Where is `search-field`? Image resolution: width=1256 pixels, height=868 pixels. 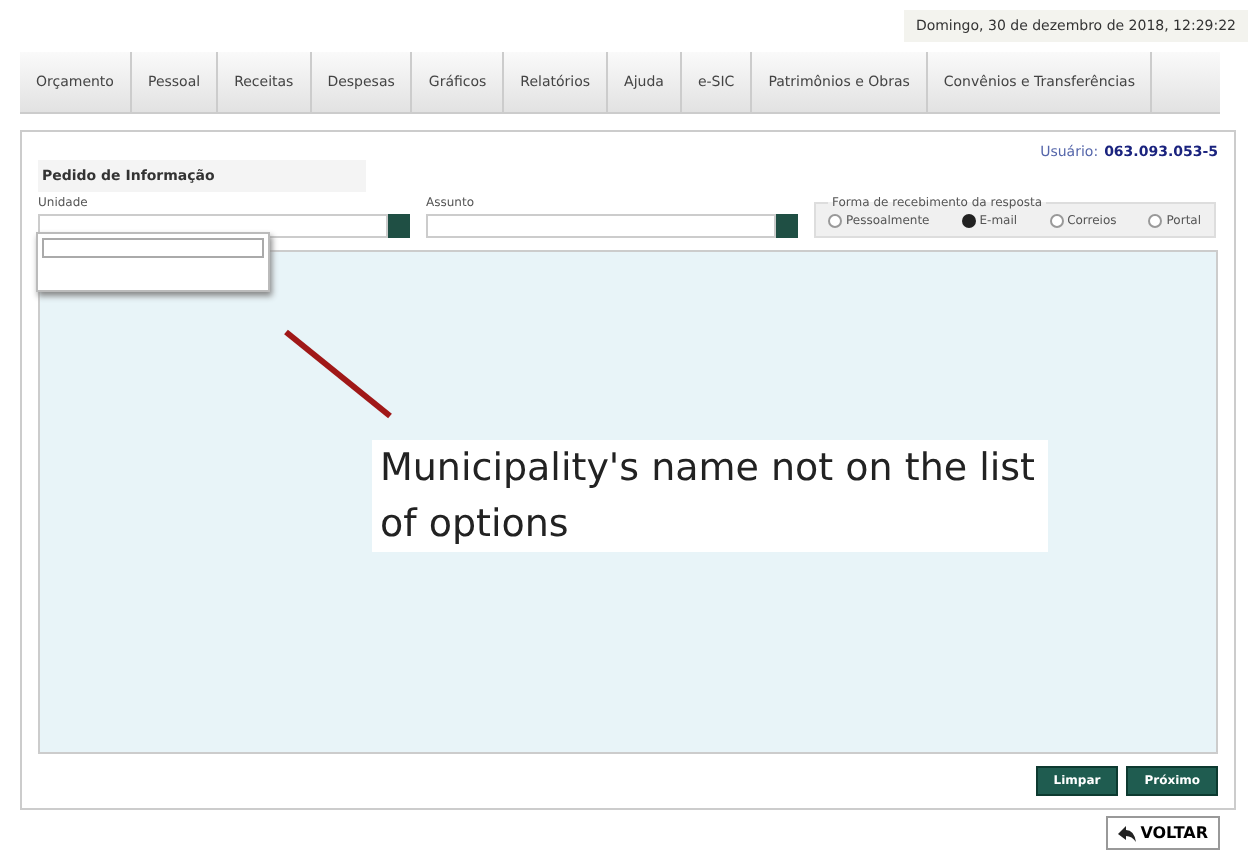
search-field is located at coordinates (153, 248).